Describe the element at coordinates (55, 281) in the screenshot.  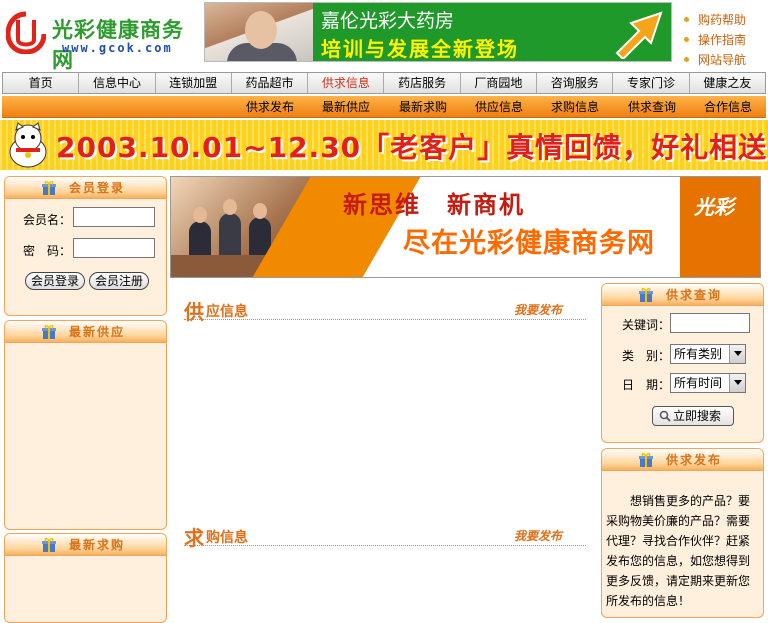
I see `login-button: 会员登录` at that location.